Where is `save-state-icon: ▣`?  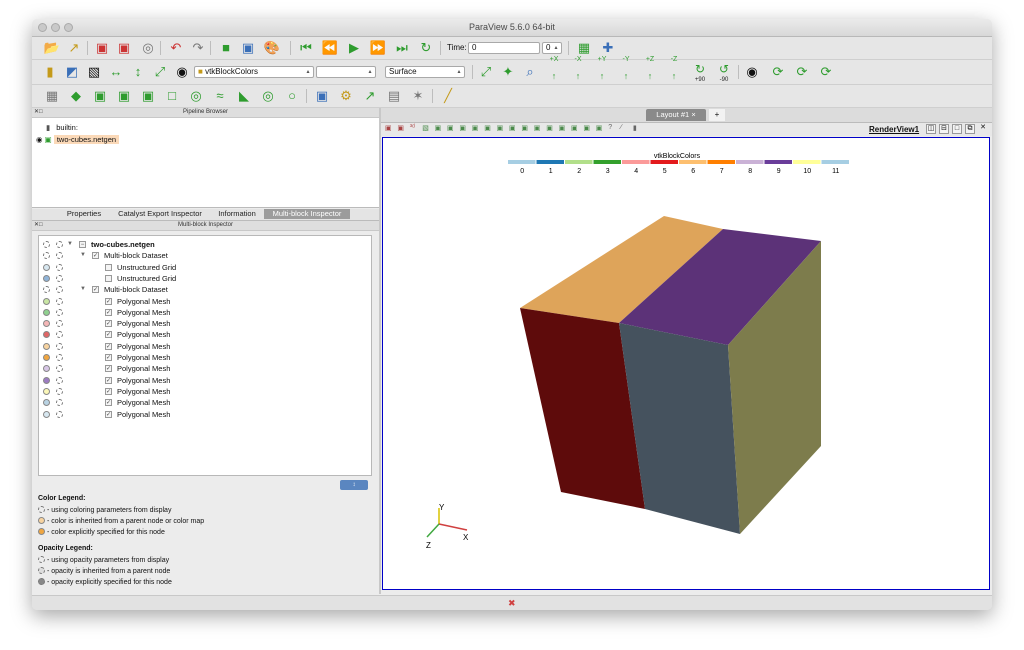 save-state-icon: ▣ is located at coordinates (124, 48).